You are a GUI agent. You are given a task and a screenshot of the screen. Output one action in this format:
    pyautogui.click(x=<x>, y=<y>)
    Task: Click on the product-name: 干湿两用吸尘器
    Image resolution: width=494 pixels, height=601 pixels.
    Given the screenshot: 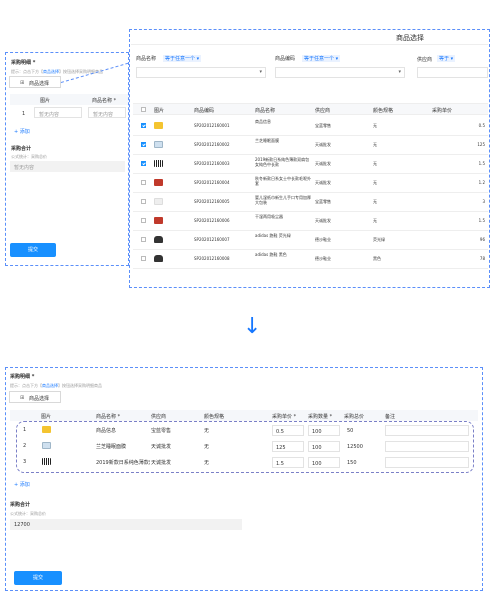 What is the action you would take?
    pyautogui.click(x=269, y=216)
    